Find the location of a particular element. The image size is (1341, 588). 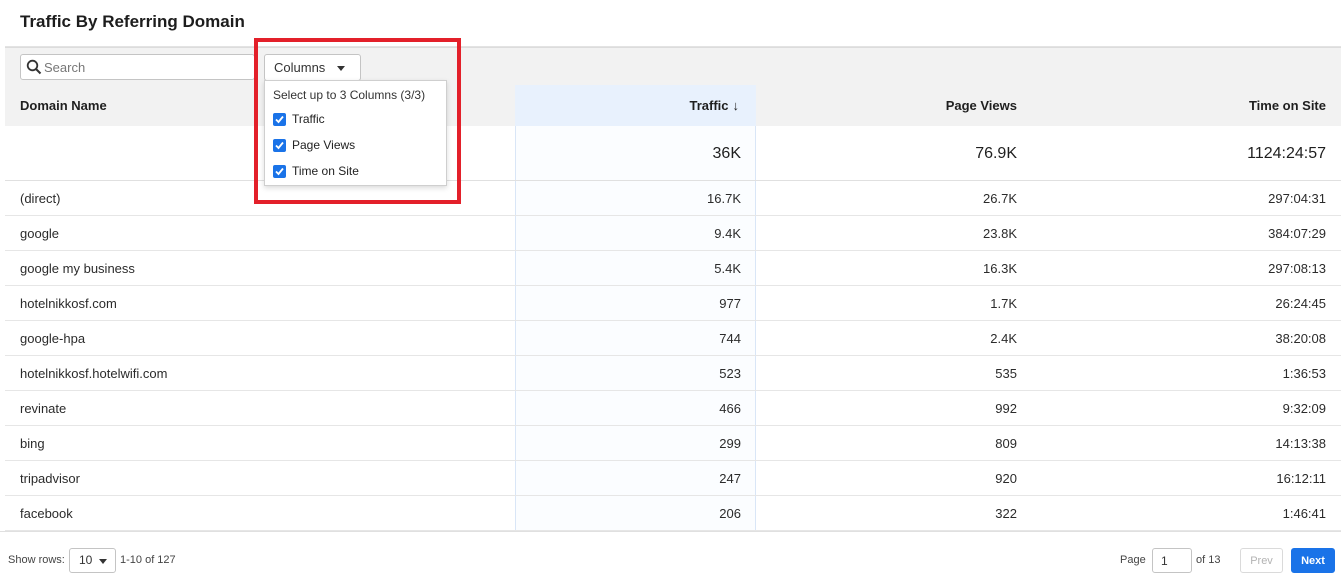

cell-pageviews: 23.8K is located at coordinates (1000, 233).